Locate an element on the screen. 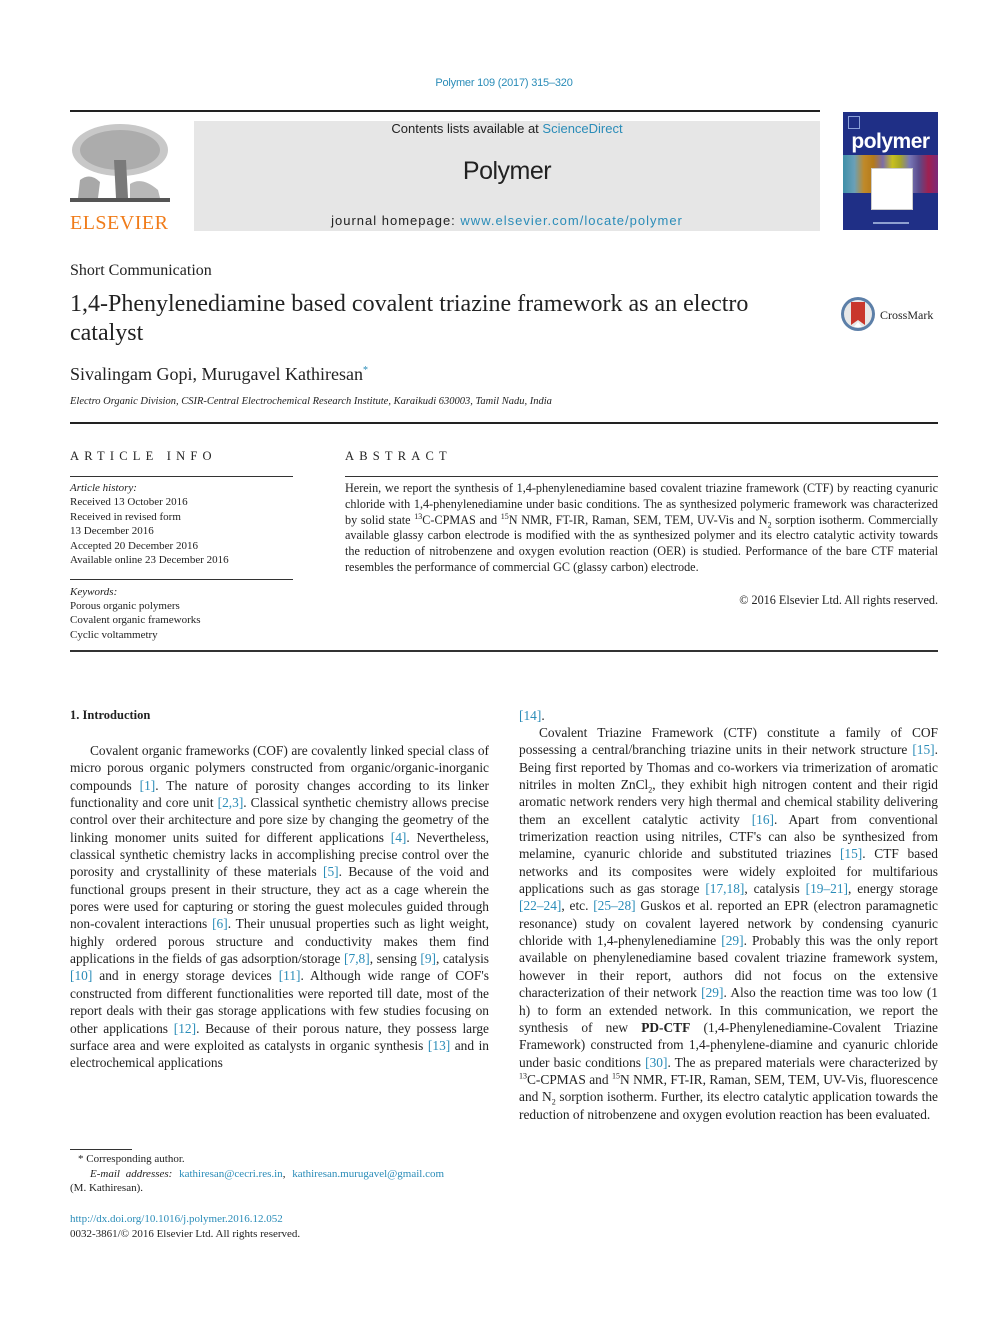  citation-ref: [17,18] is located at coordinates (724, 888).